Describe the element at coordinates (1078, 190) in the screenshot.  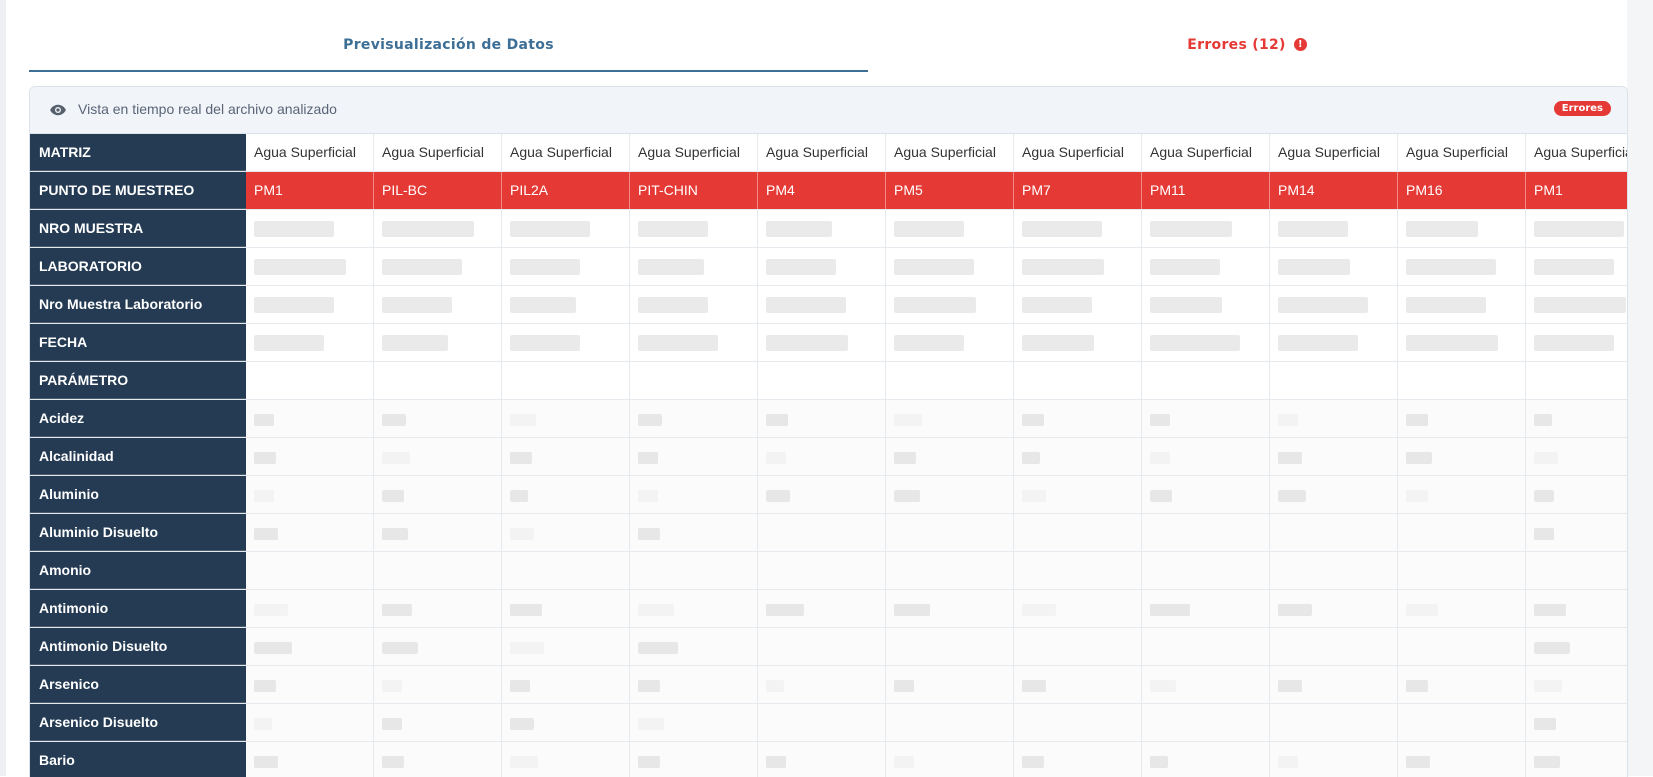
I see `table-cell: PM7` at that location.